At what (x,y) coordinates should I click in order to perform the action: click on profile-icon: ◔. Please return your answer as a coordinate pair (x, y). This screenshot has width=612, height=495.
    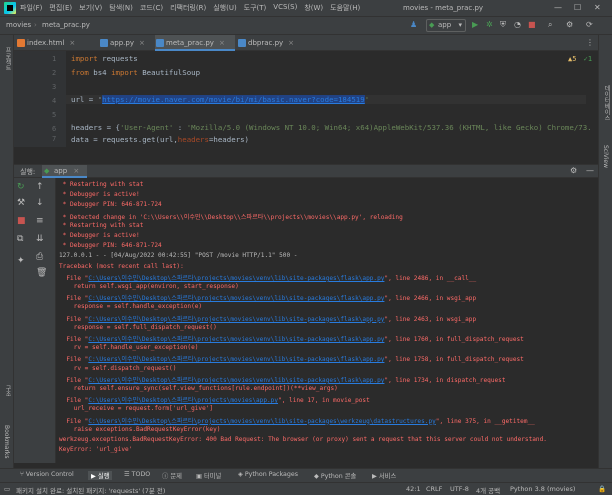
    Looking at the image, I should click on (517, 24).